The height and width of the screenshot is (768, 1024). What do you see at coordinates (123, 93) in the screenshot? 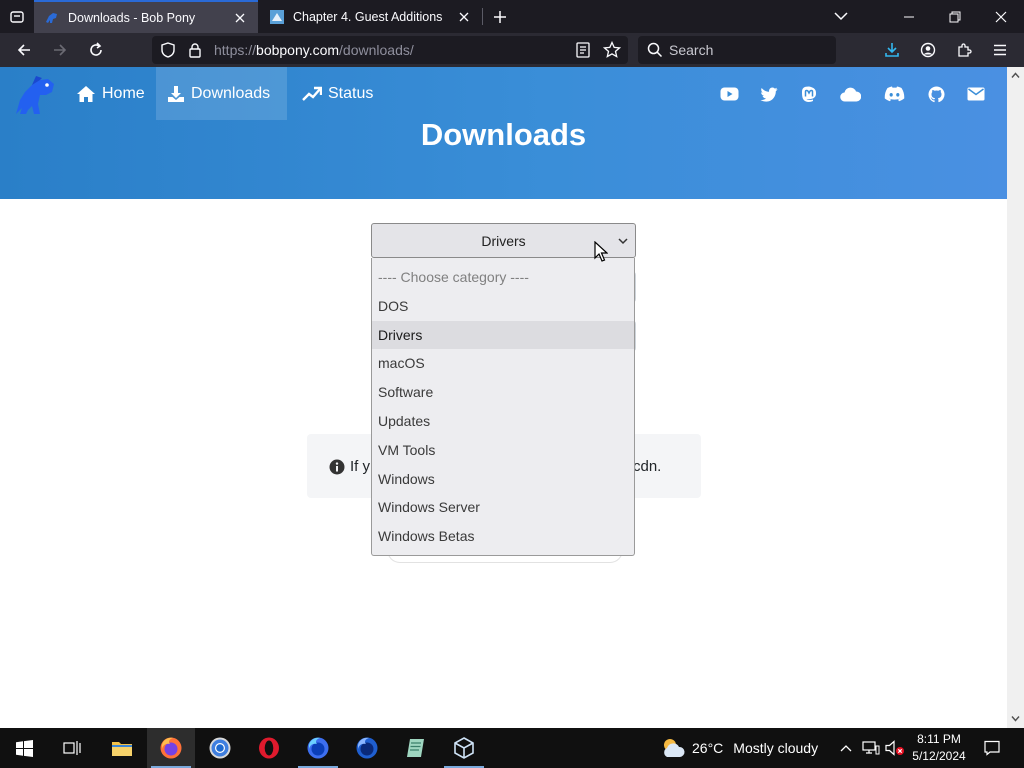
I see `nav-home-label: Home` at bounding box center [123, 93].